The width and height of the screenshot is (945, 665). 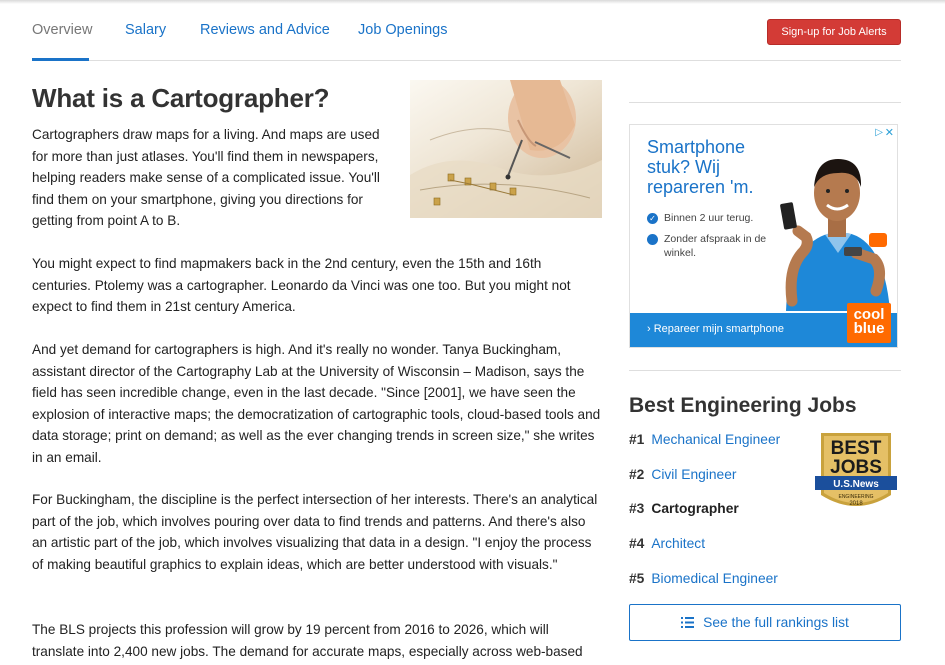 I want to click on tab-overview: Overview, so click(x=62, y=30).